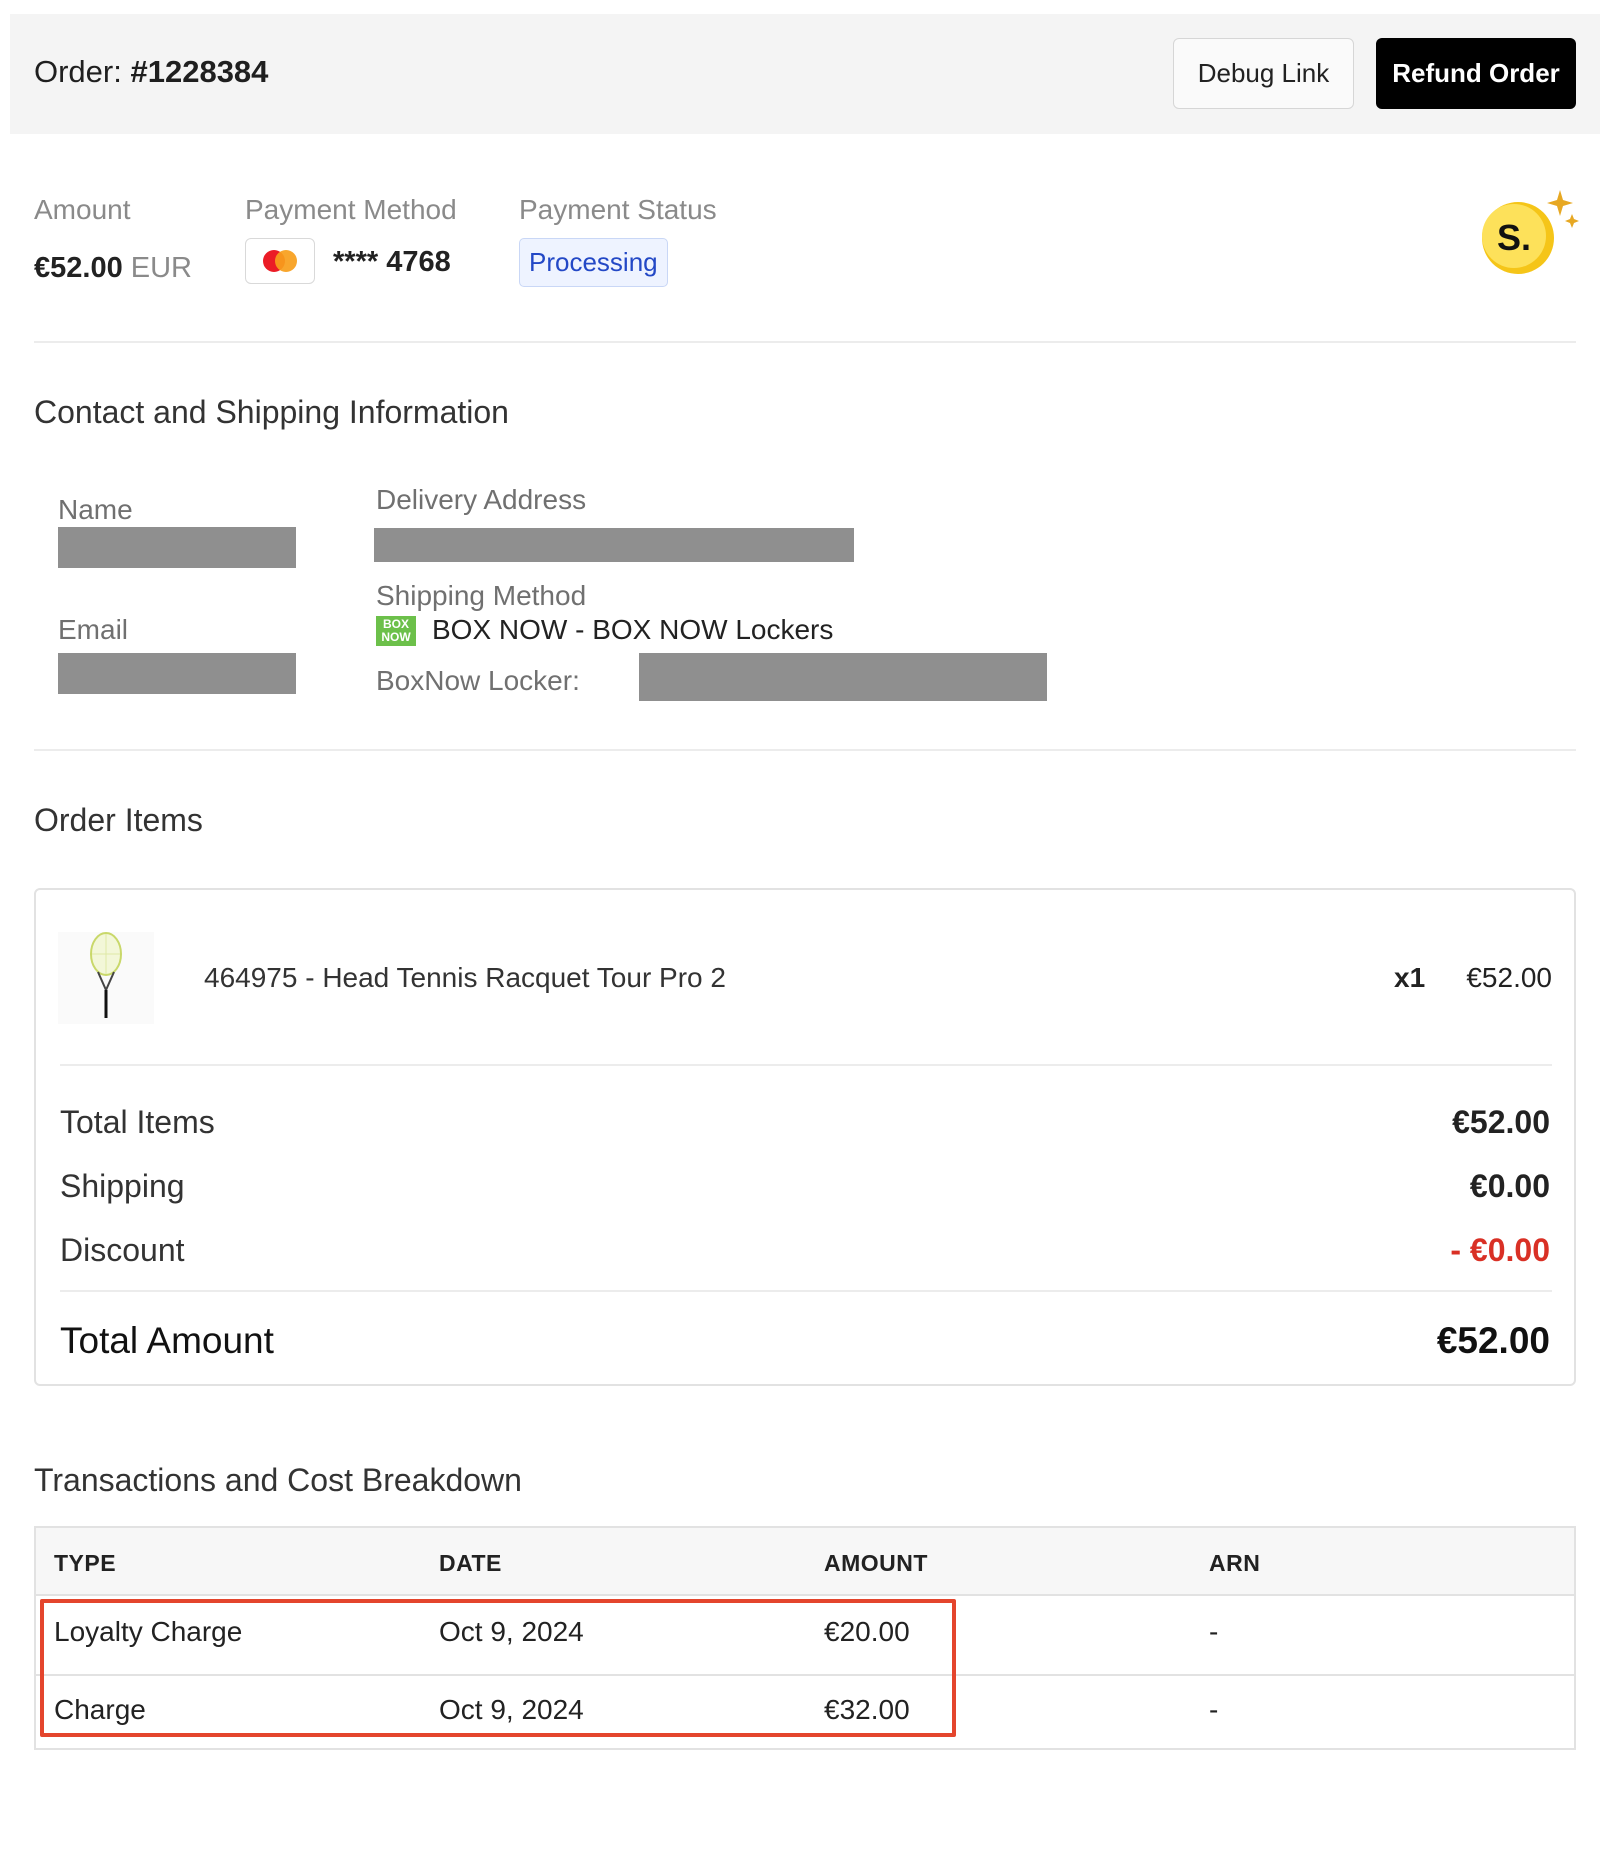 The width and height of the screenshot is (1610, 1870). What do you see at coordinates (1476, 73) in the screenshot?
I see `refund-order-button: Refund Order` at bounding box center [1476, 73].